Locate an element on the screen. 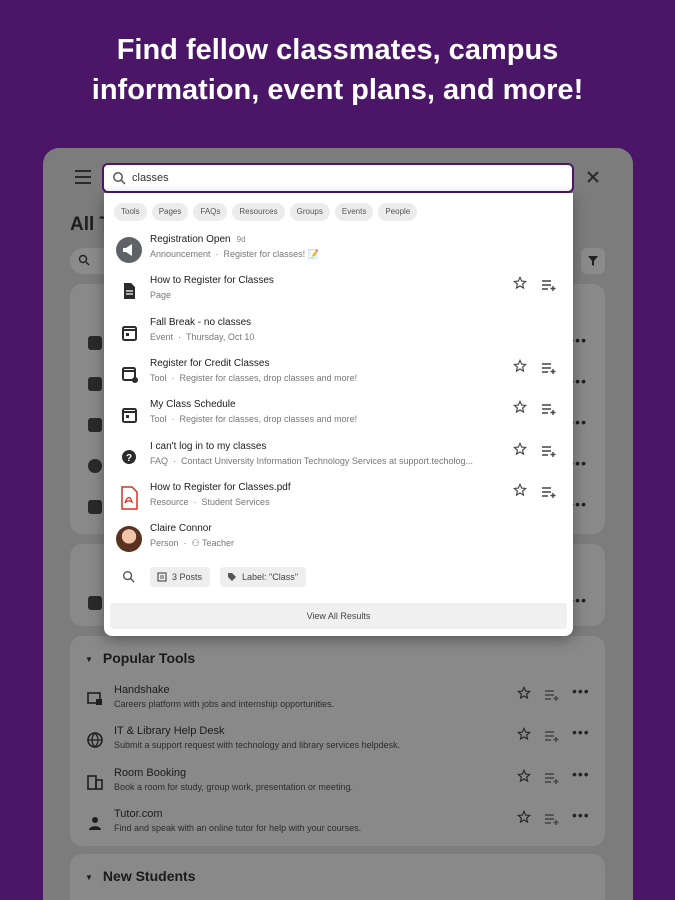 The height and width of the screenshot is (900, 675). new-students-title: New Students is located at coordinates (149, 876).